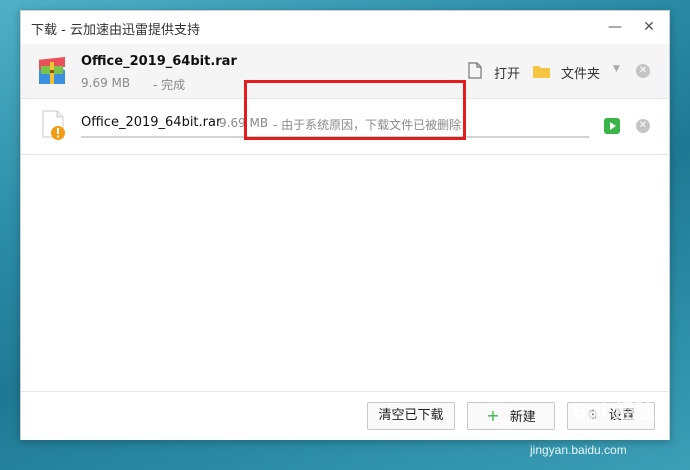  Describe the element at coordinates (475, 70) in the screenshot. I see `open-file-icon` at that location.